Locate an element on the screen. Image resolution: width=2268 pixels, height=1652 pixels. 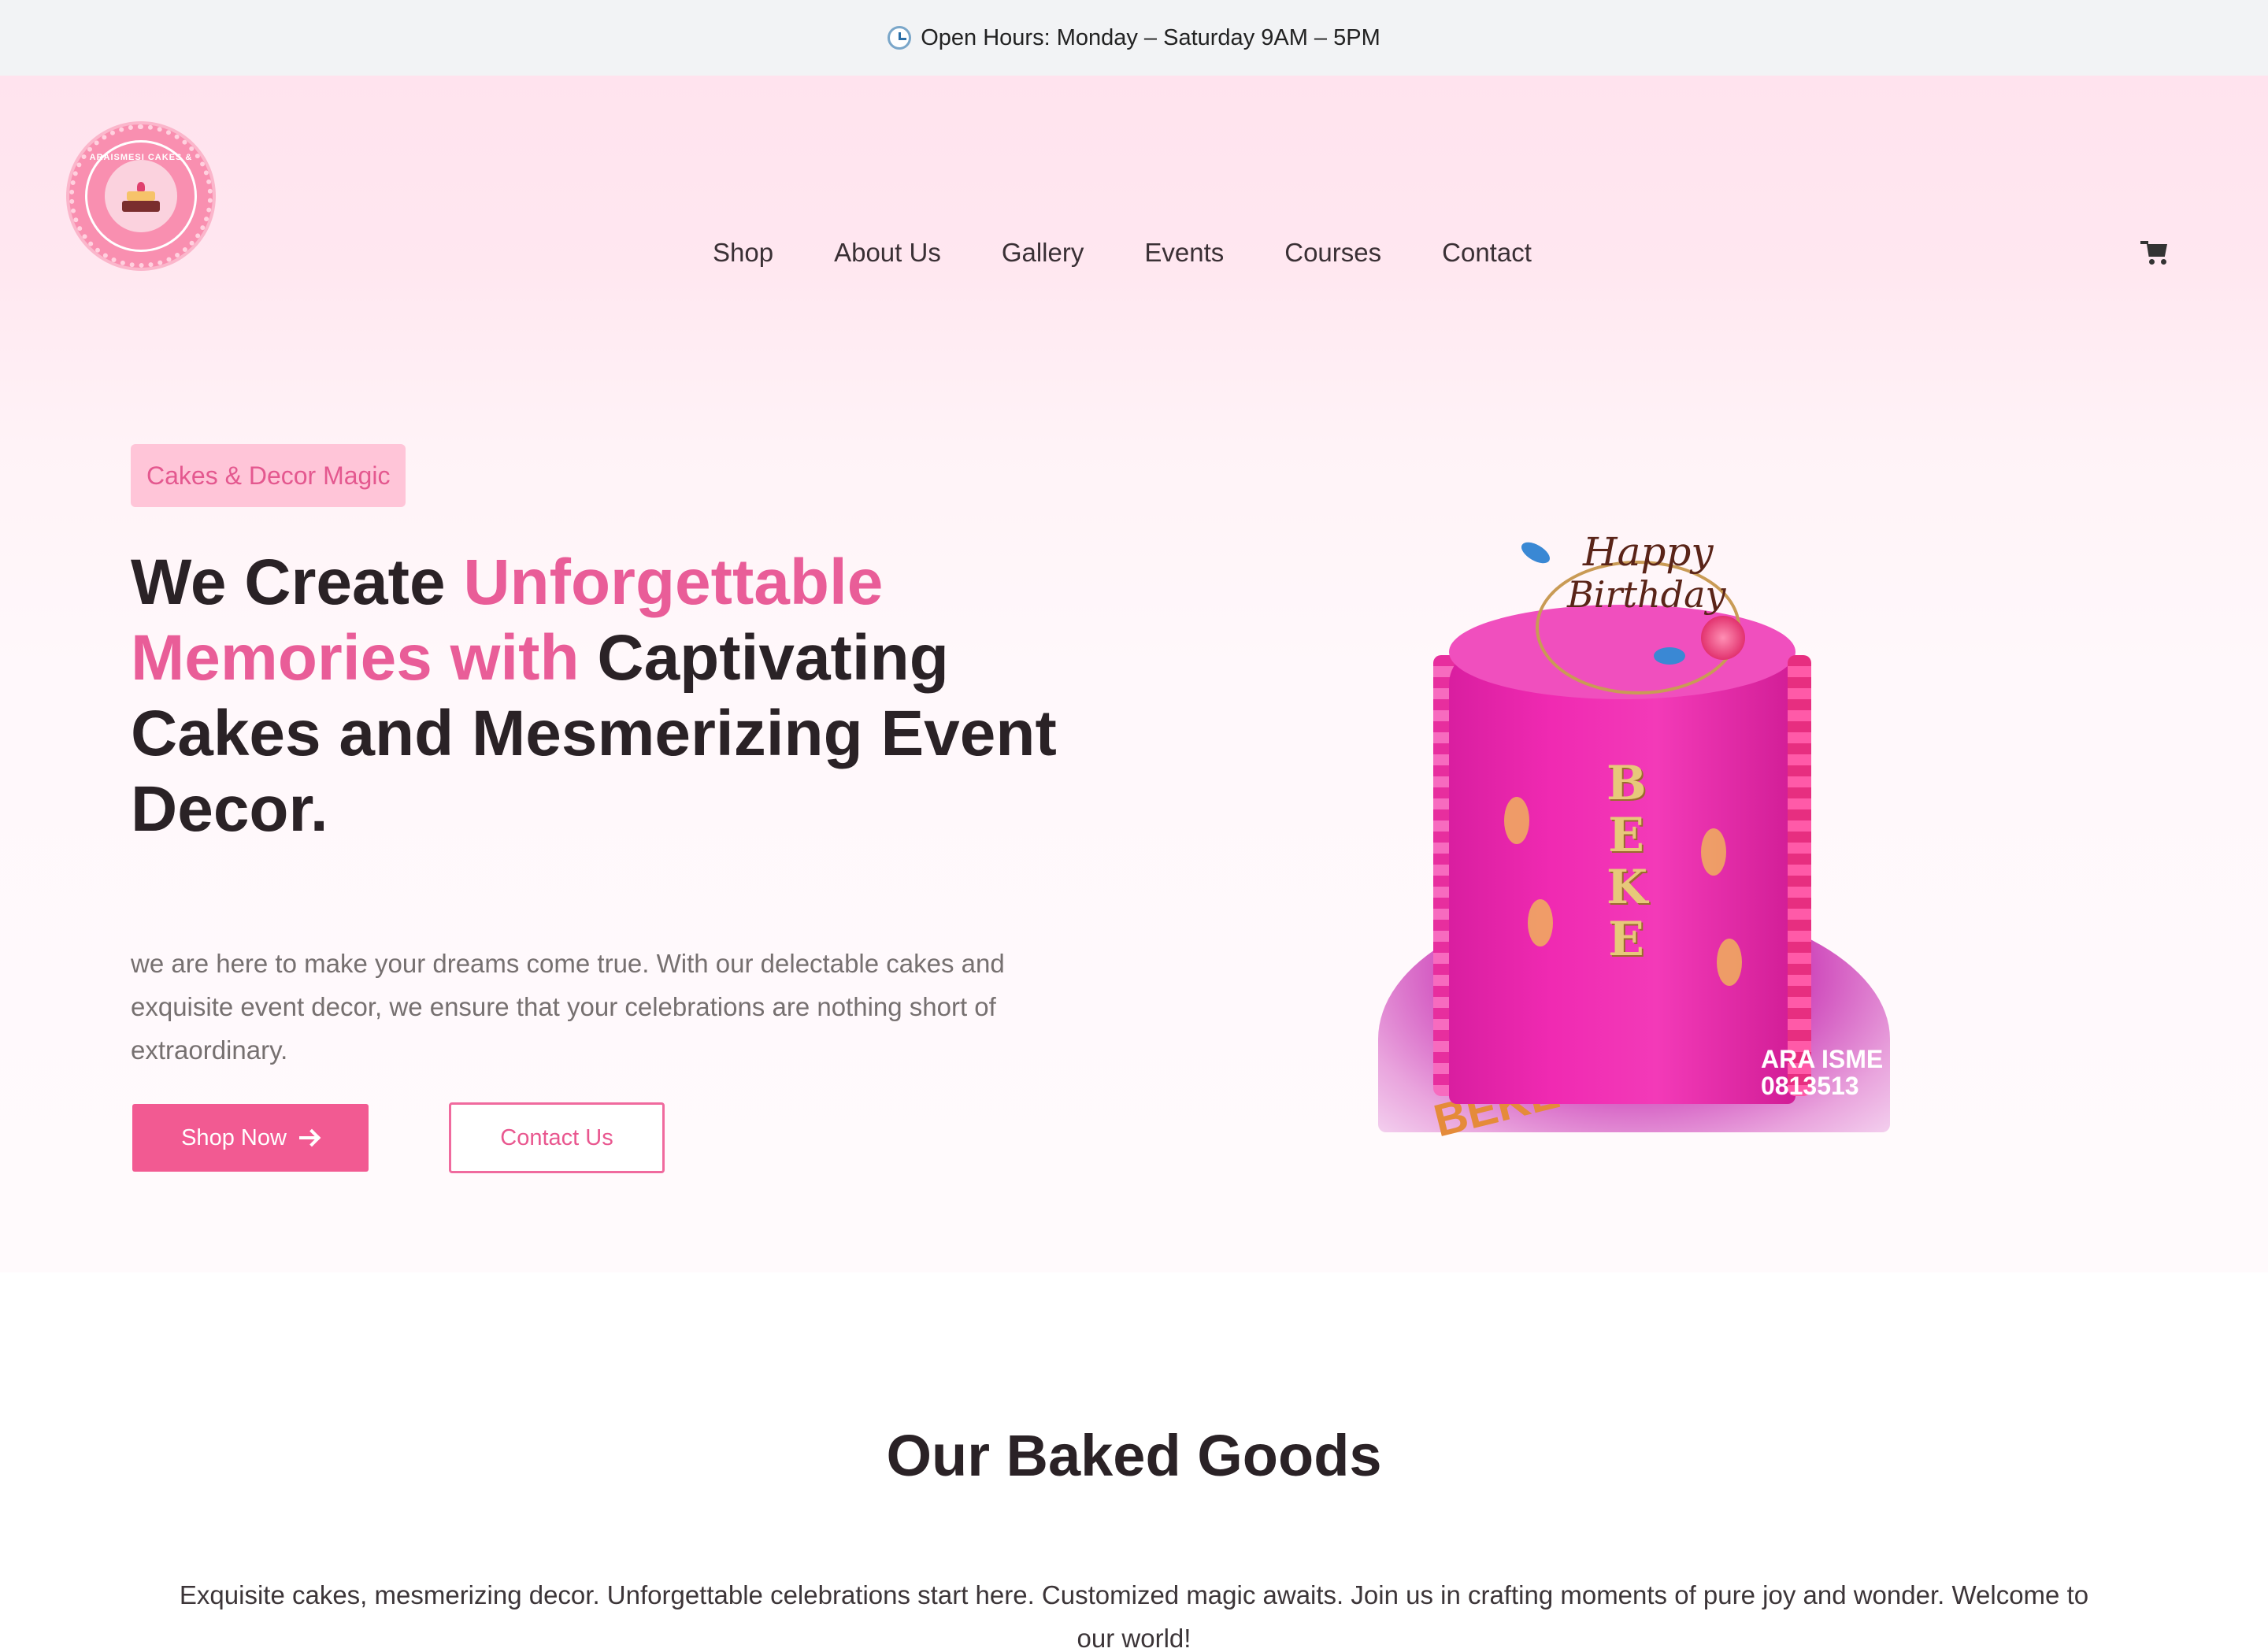
nav-item-contact: Contact is located at coordinates (1487, 253).